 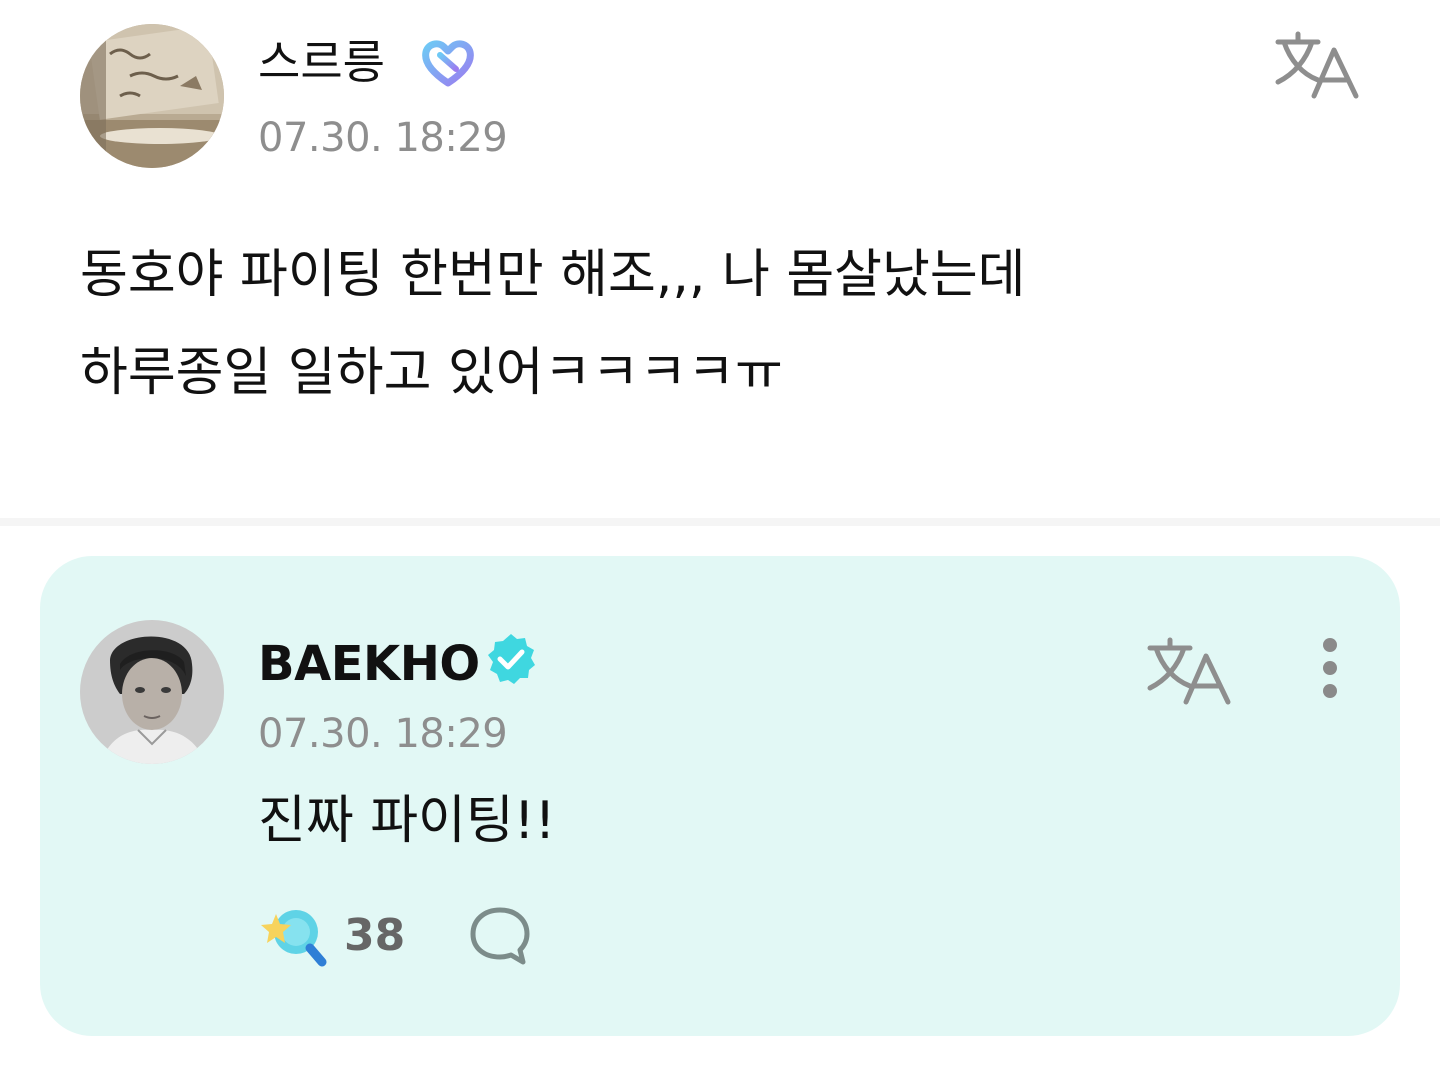 What do you see at coordinates (293, 935) in the screenshot?
I see `star-wand-reaction-icon` at bounding box center [293, 935].